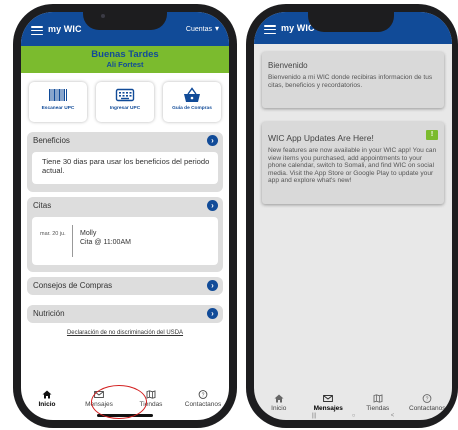 The height and width of the screenshot is (430, 458). I want to click on app-title: my WIC, so click(65, 29).